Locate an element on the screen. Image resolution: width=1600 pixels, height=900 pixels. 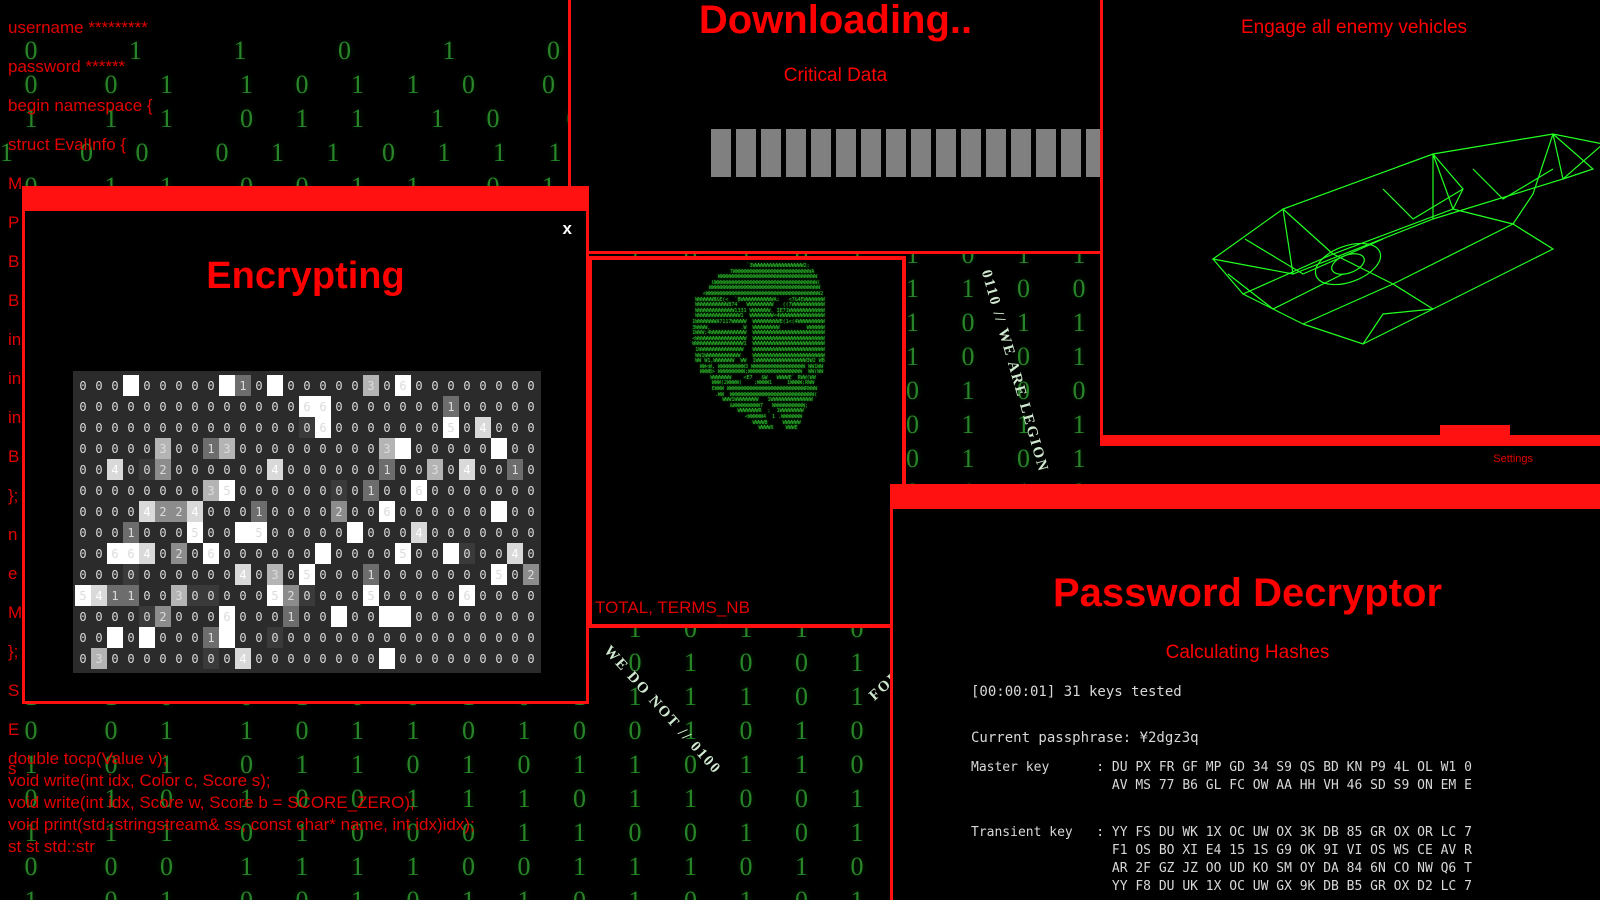
ship-title: Engage all enemy vehicles is located at coordinates (1354, 27).